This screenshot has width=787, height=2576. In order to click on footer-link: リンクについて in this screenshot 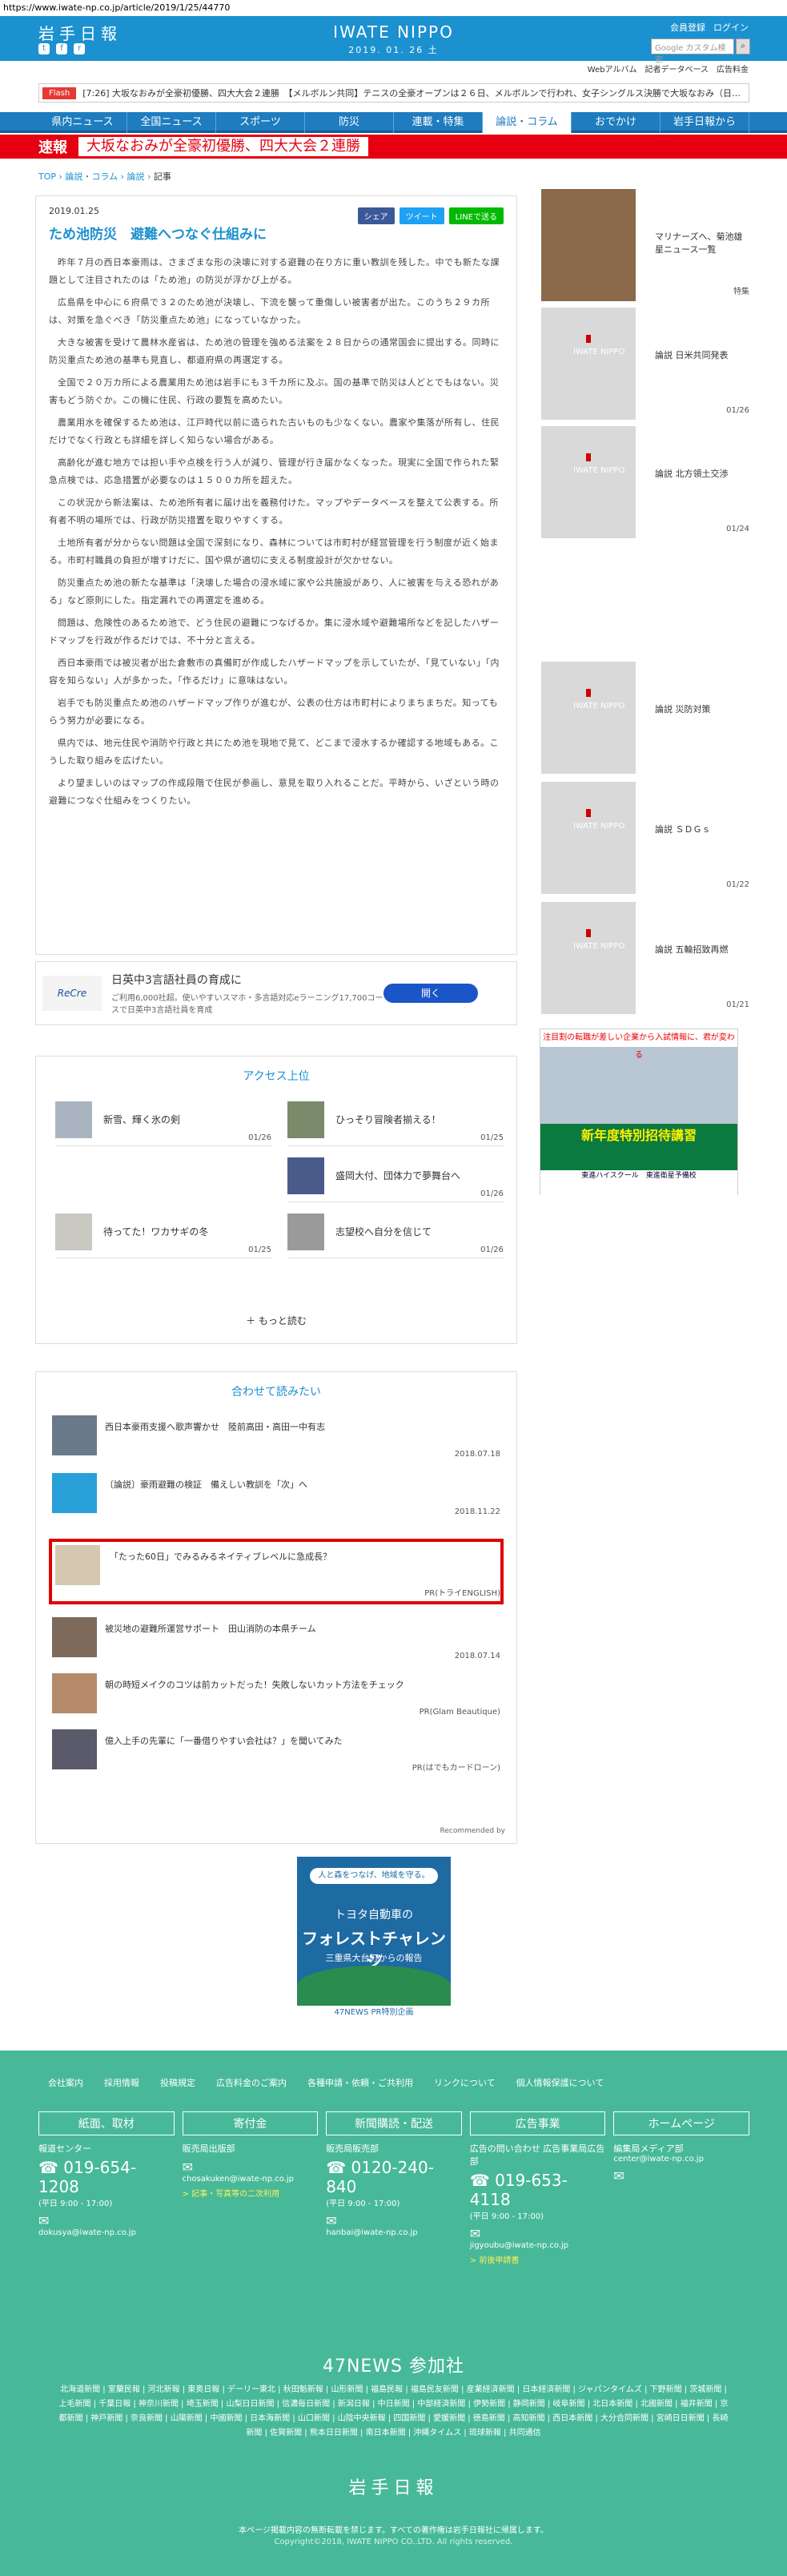, I will do `click(465, 2082)`.